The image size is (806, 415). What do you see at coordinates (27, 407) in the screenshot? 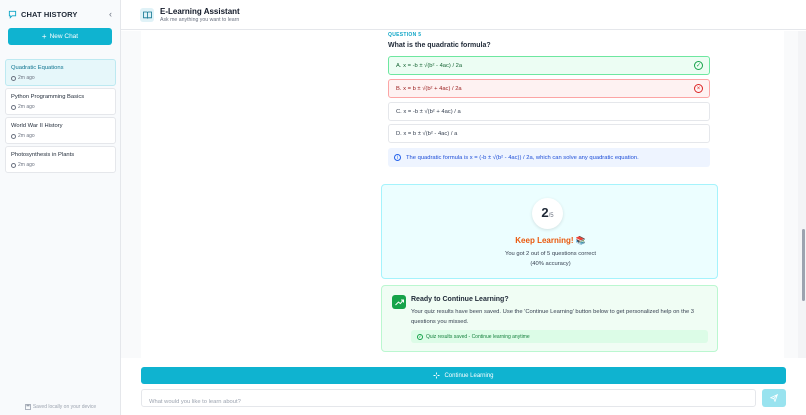
I see `save-icon` at bounding box center [27, 407].